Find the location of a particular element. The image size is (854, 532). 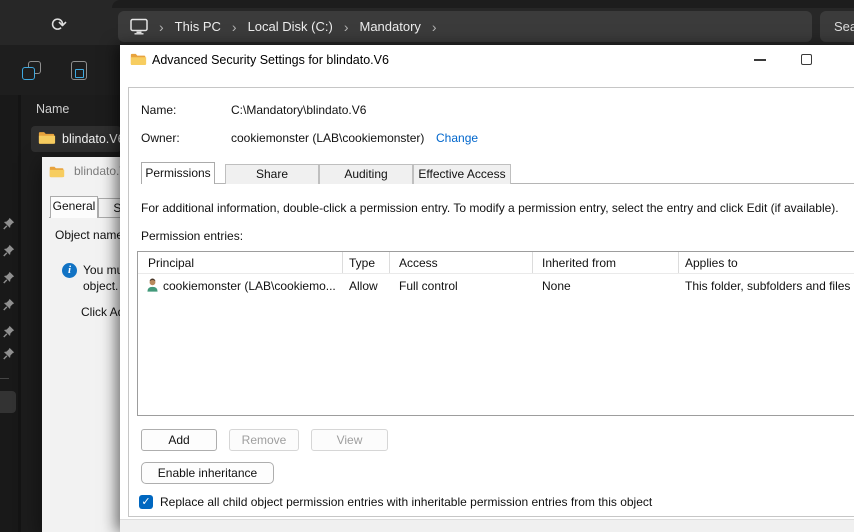

tab-permissions: Permissions is located at coordinates (178, 173).